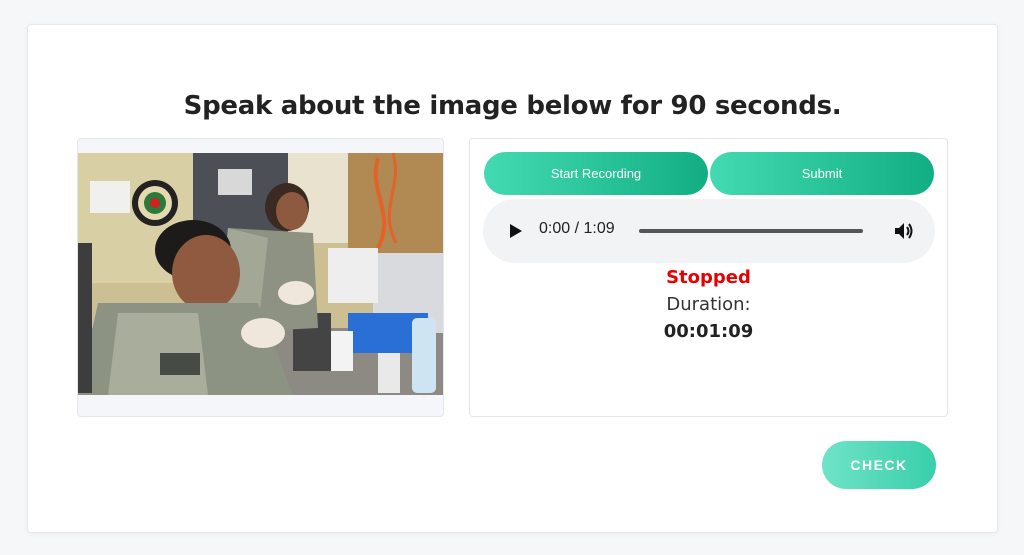  What do you see at coordinates (822, 173) in the screenshot?
I see `submit-button: Submit` at bounding box center [822, 173].